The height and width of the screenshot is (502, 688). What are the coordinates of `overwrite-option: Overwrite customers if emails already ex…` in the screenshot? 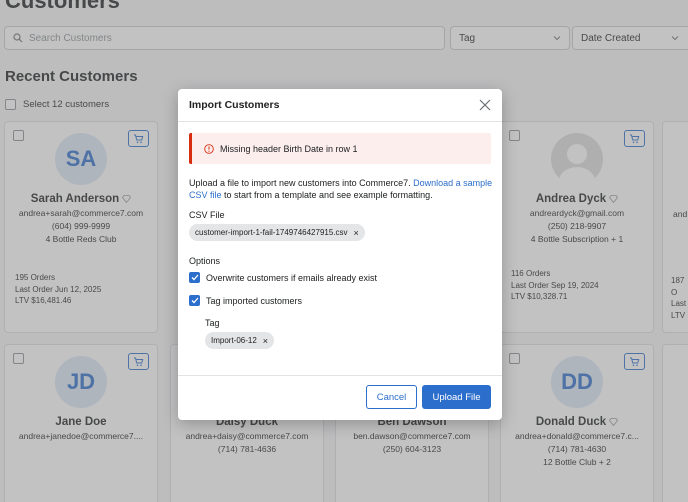 It's located at (283, 277).